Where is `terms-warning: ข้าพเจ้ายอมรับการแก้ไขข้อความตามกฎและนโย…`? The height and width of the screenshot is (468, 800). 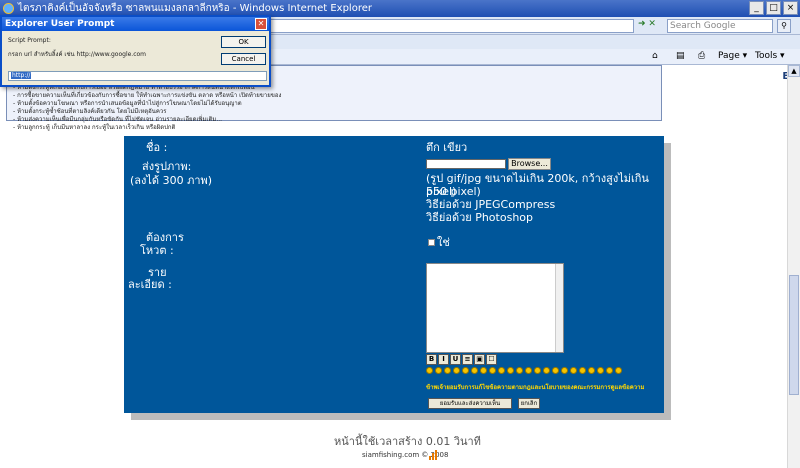
terms-warning: ข้าพเจ้ายอมรับการแก้ไขข้อความตามกฎและนโย… is located at coordinates (535, 387).